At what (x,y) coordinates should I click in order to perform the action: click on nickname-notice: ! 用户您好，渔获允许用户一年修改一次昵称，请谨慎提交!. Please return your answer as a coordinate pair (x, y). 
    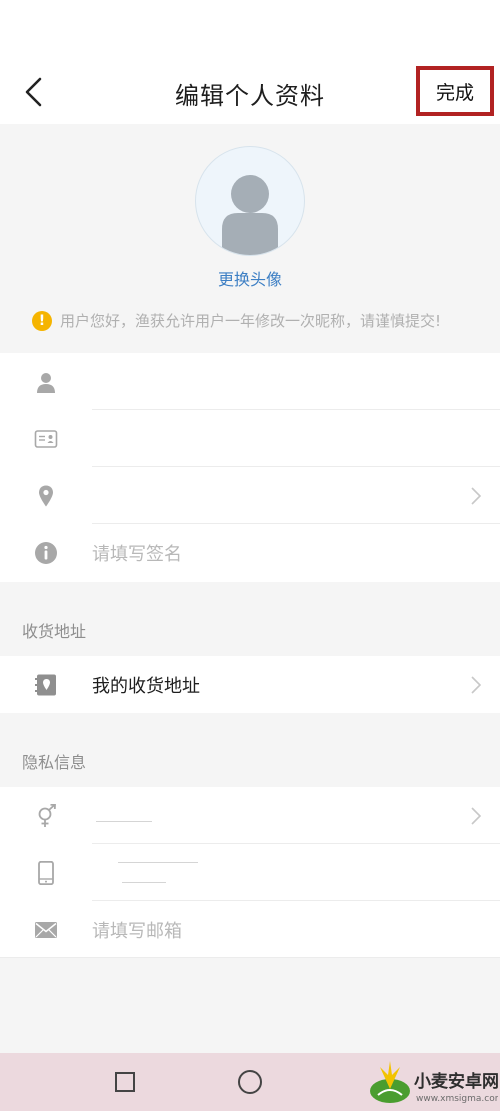
    Looking at the image, I should click on (236, 320).